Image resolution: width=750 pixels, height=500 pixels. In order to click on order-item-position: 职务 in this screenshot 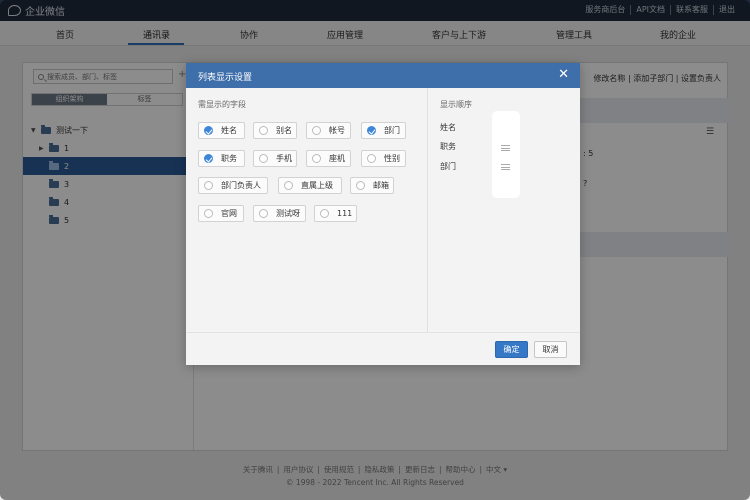, I will do `click(448, 146)`.